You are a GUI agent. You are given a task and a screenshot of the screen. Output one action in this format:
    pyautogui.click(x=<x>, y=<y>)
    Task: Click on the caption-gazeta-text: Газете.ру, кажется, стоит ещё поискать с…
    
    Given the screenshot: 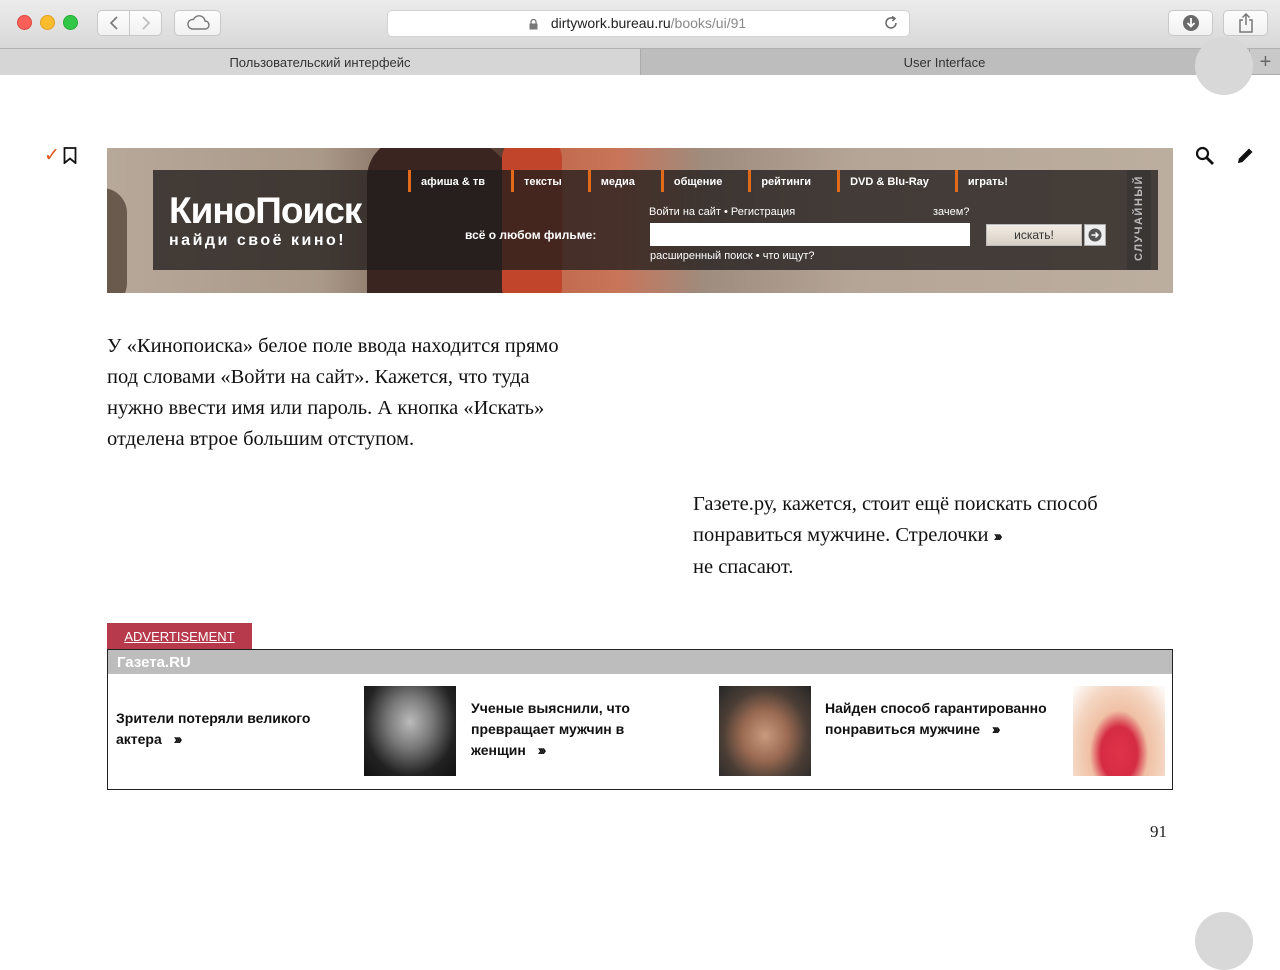 What is the action you would take?
    pyautogui.click(x=895, y=519)
    